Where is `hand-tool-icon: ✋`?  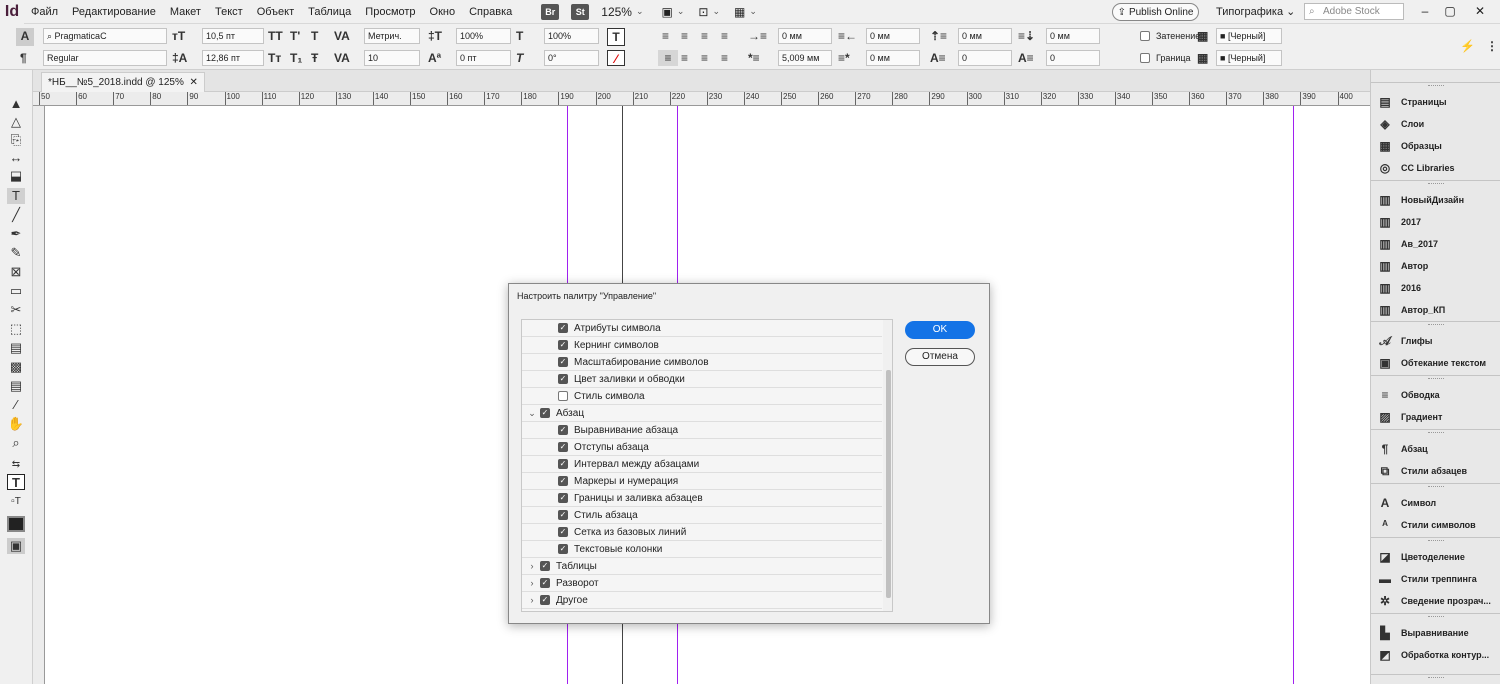
hand-tool-icon: ✋ is located at coordinates (16, 424).